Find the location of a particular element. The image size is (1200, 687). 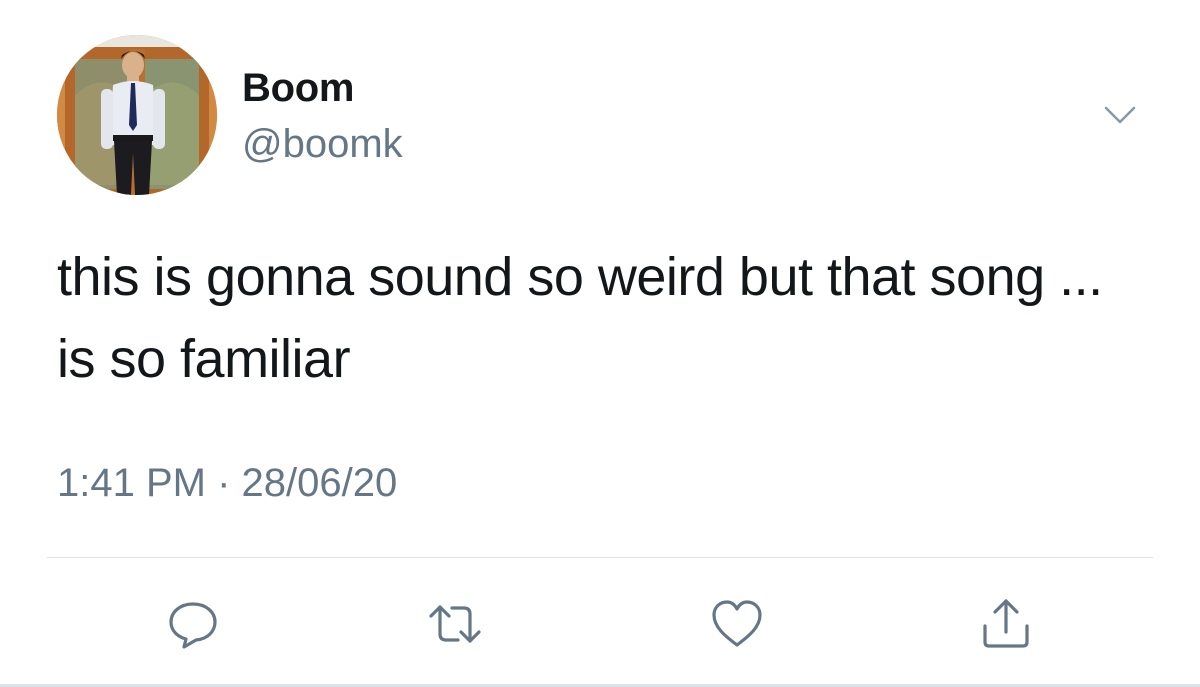

tweet-timestamp: 1:41 PM · 28/06/20 is located at coordinates (227, 483).